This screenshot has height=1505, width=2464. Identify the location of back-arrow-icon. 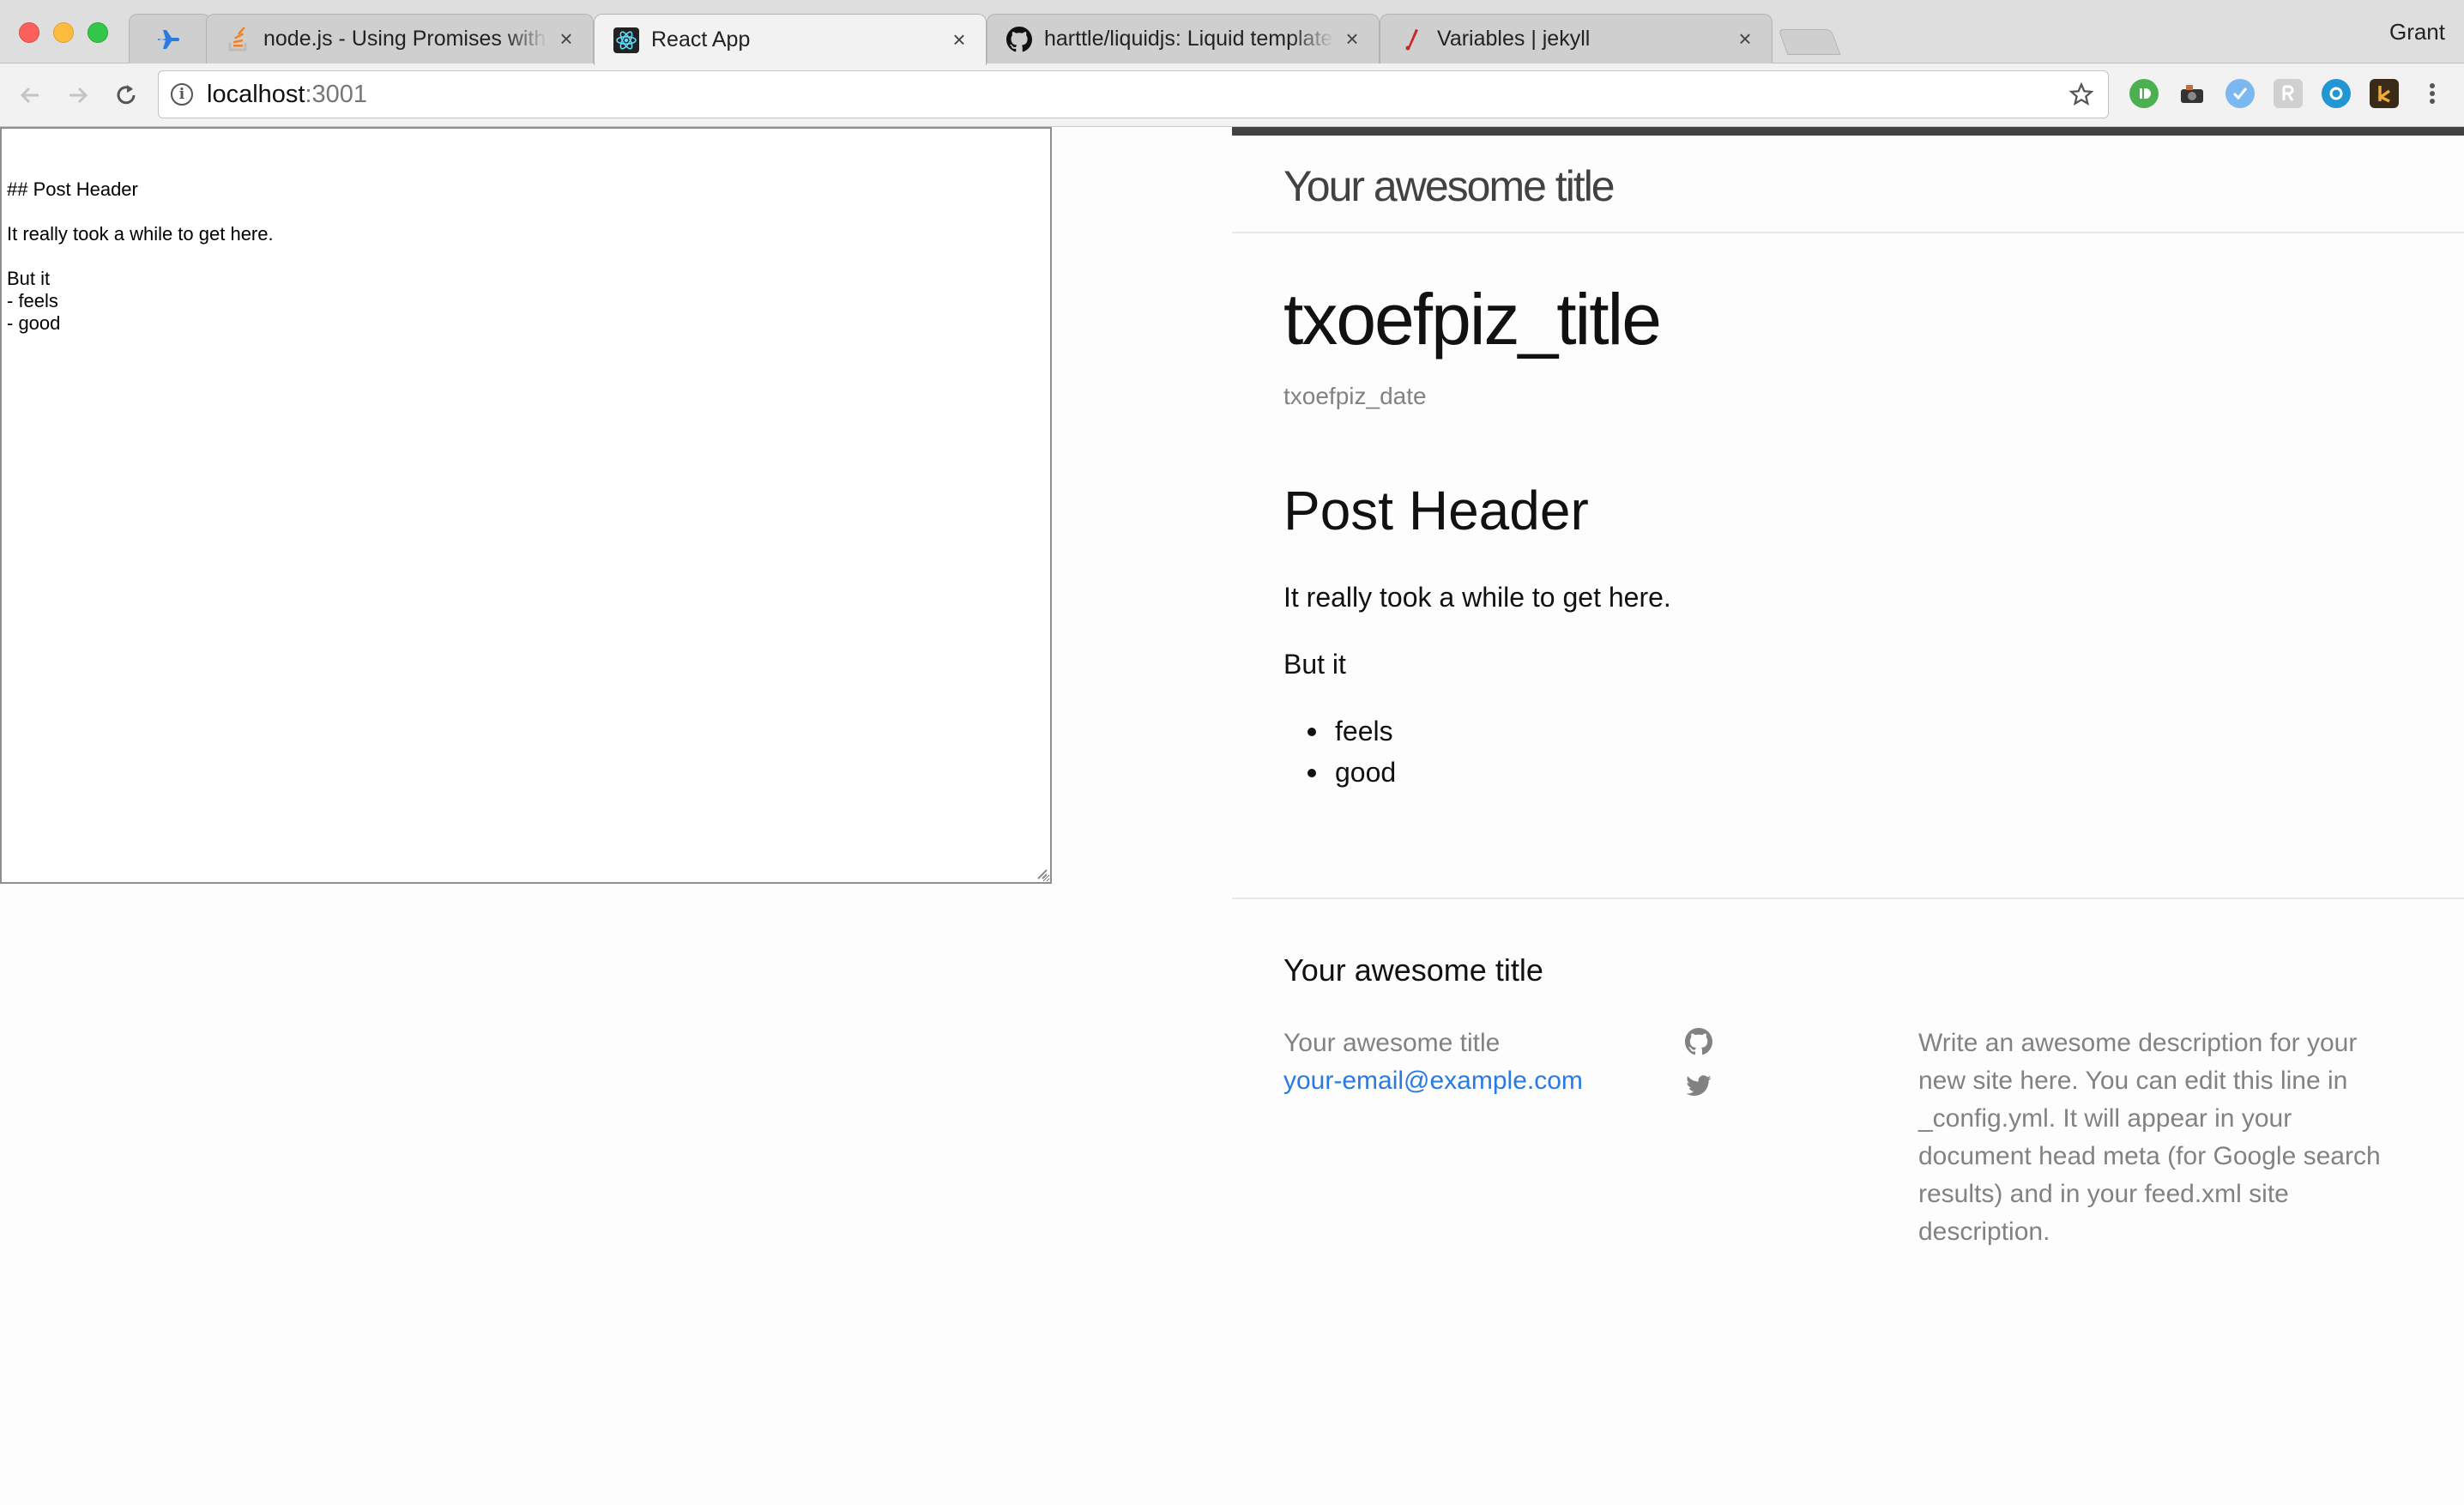
(29, 95).